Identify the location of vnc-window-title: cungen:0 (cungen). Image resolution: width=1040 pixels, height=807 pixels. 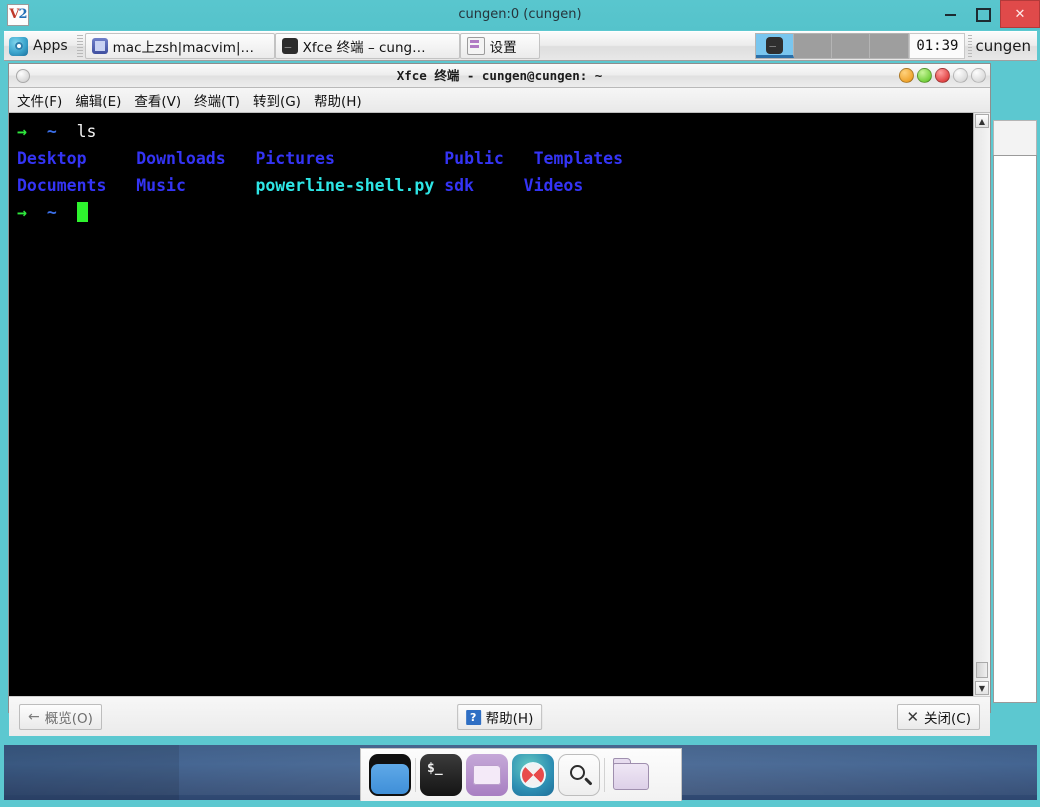
(520, 14).